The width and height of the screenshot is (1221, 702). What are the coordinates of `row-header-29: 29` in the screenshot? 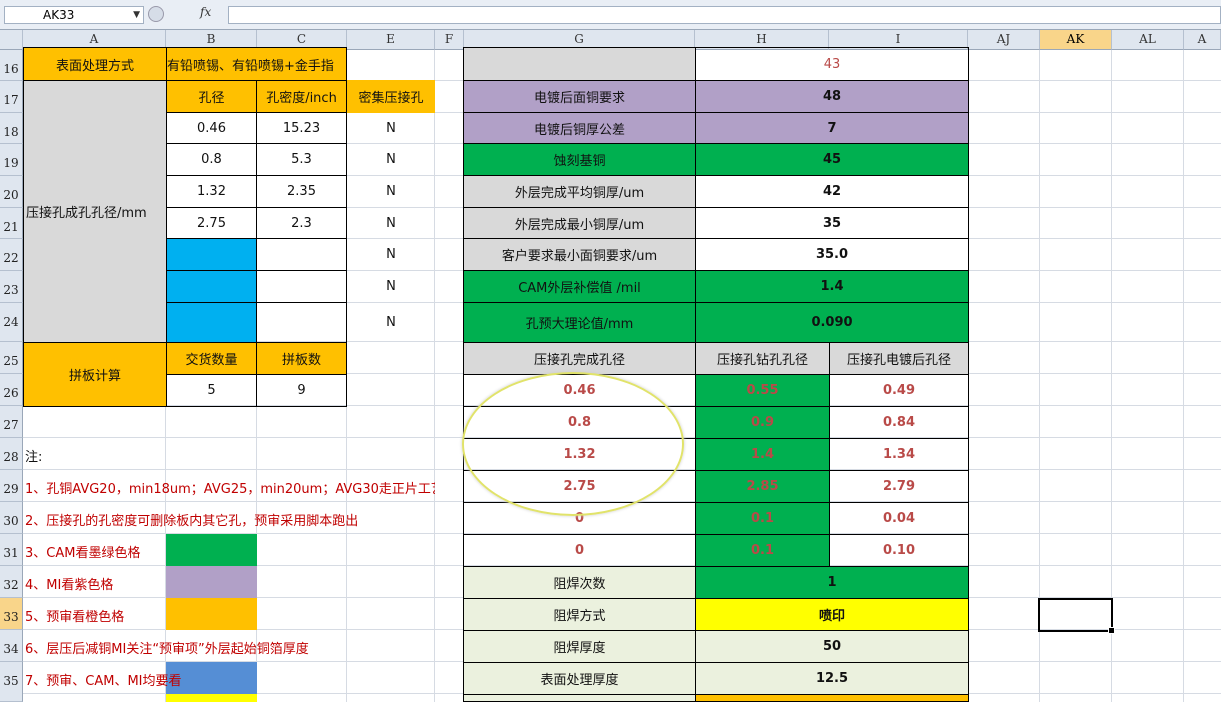 It's located at (11, 486).